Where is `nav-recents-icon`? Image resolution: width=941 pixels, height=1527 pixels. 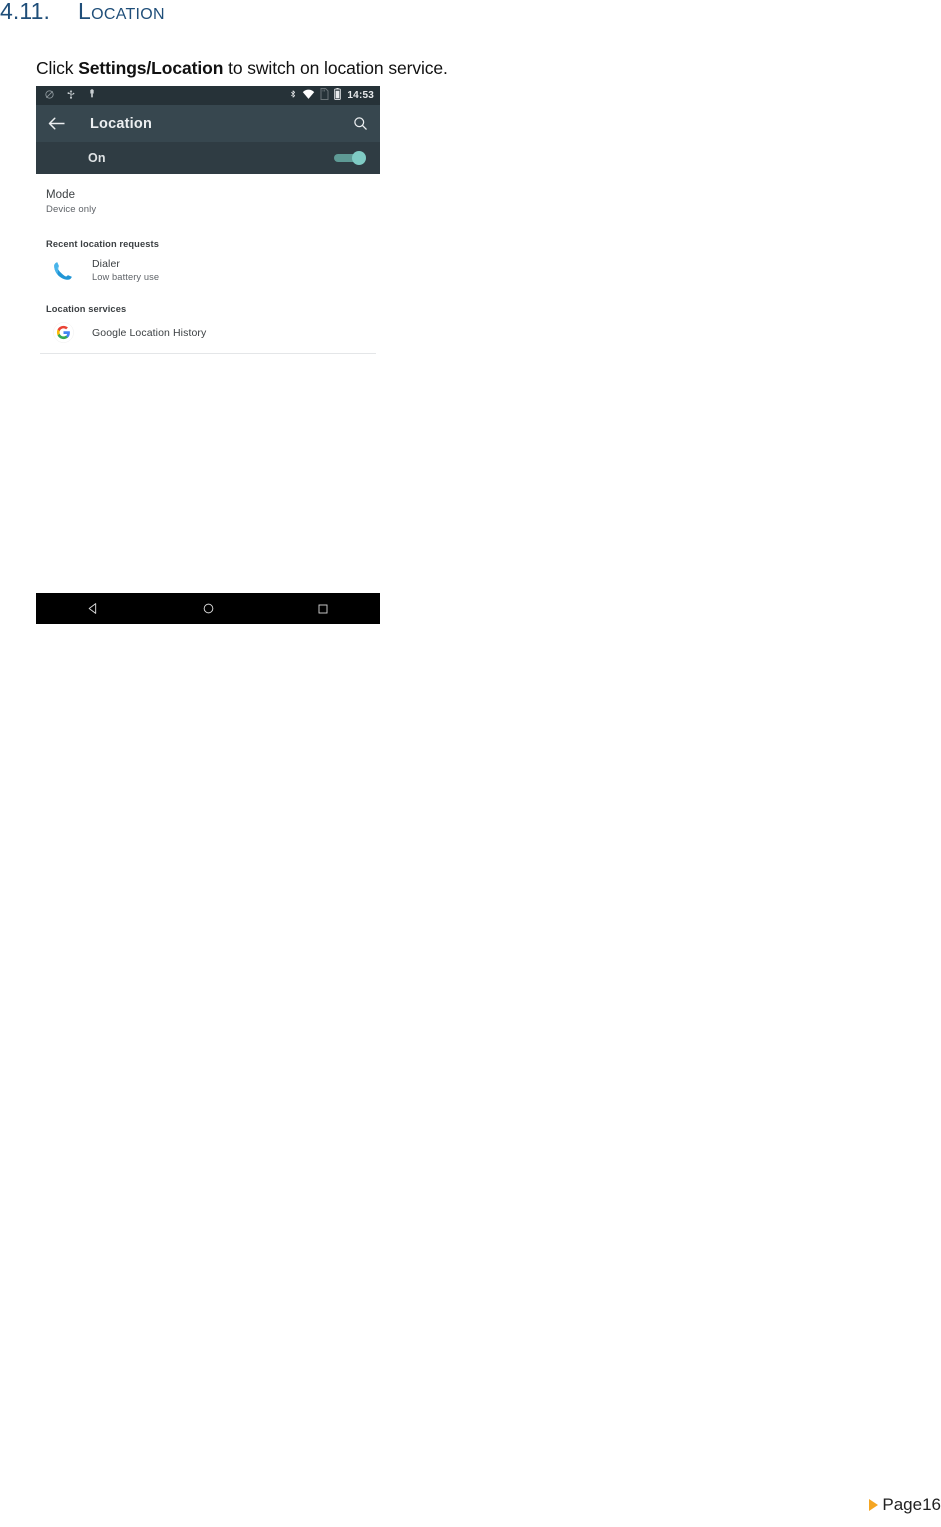 nav-recents-icon is located at coordinates (322, 609).